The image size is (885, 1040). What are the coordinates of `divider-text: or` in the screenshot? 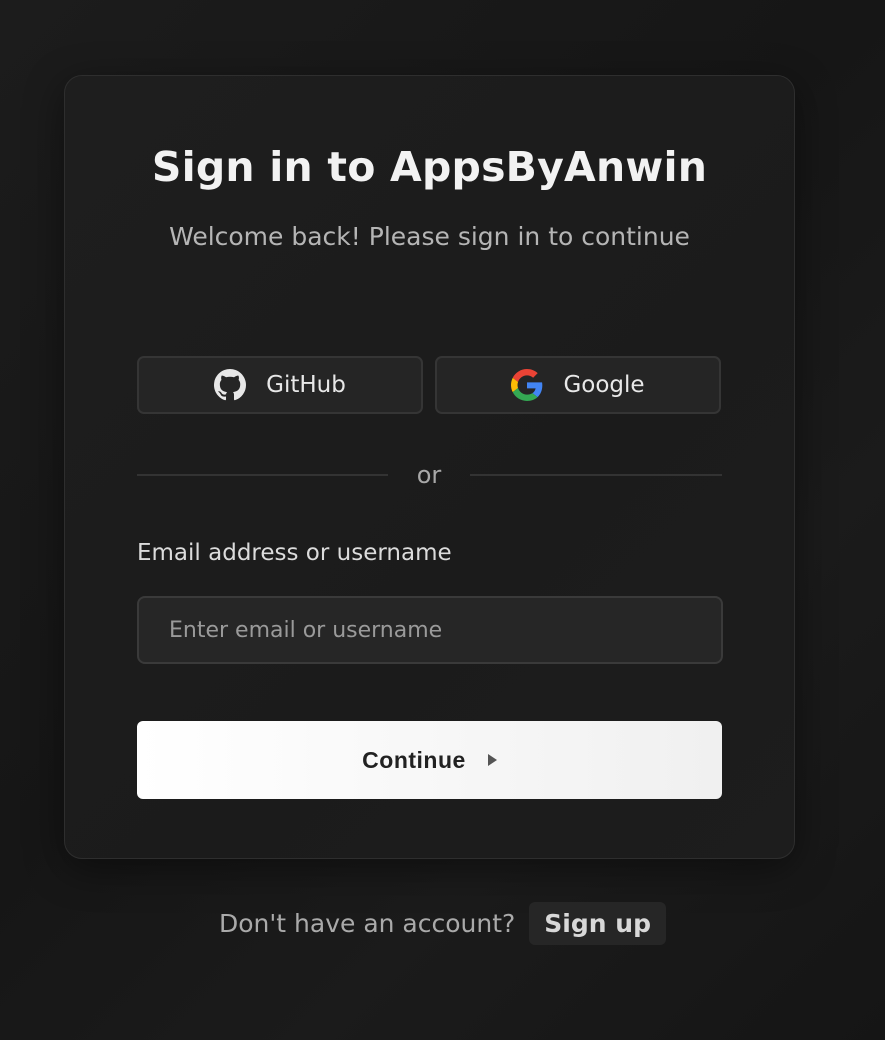 It's located at (429, 475).